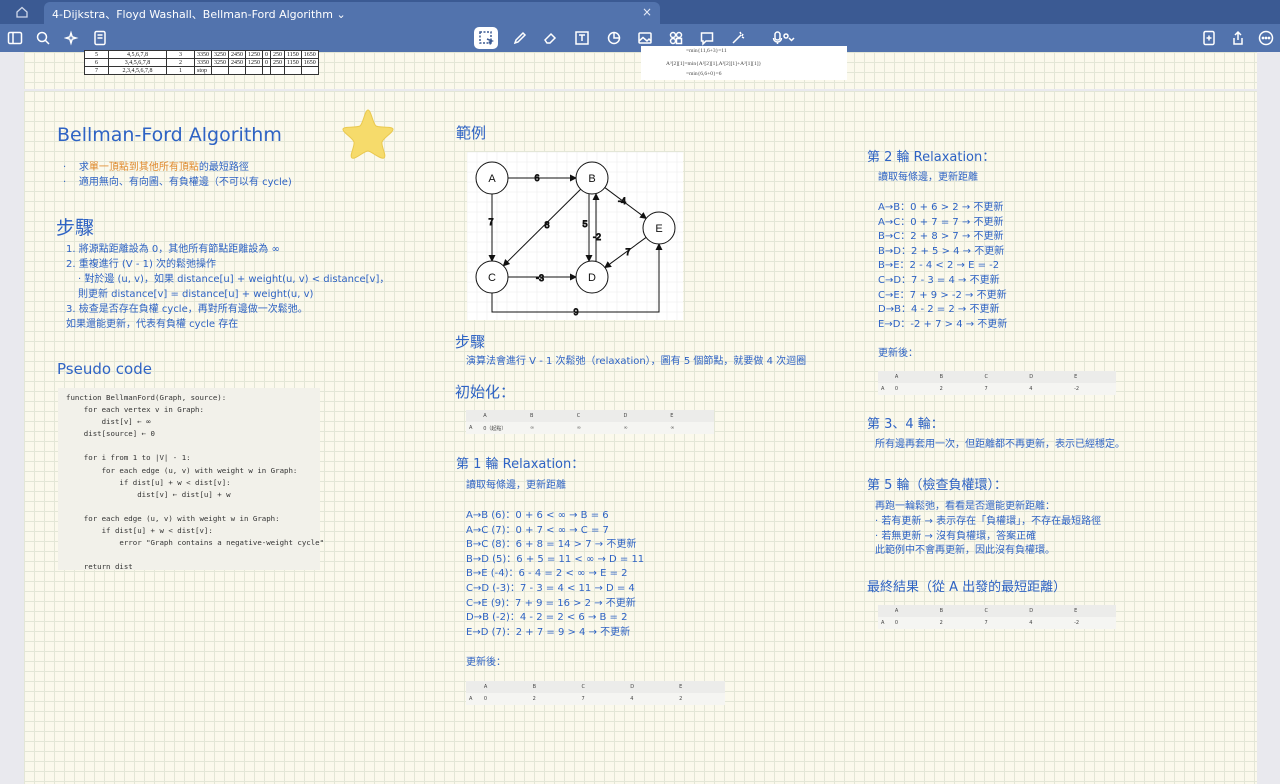 Image resolution: width=1280 pixels, height=784 pixels. What do you see at coordinates (486, 38) in the screenshot?
I see `lasso-icon` at bounding box center [486, 38].